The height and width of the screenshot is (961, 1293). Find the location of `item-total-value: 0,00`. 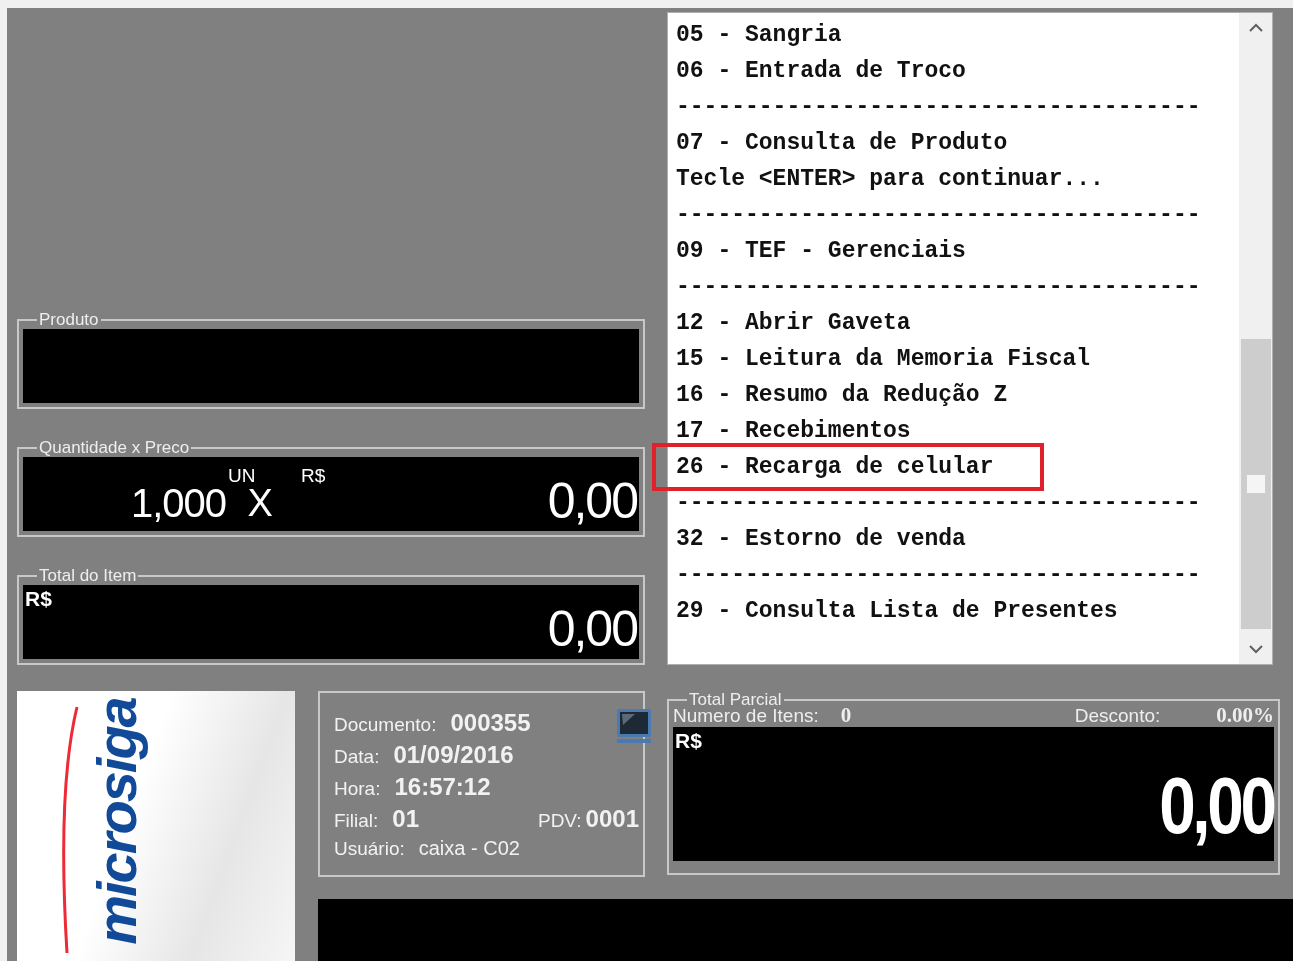

item-total-value: 0,00 is located at coordinates (592, 629).